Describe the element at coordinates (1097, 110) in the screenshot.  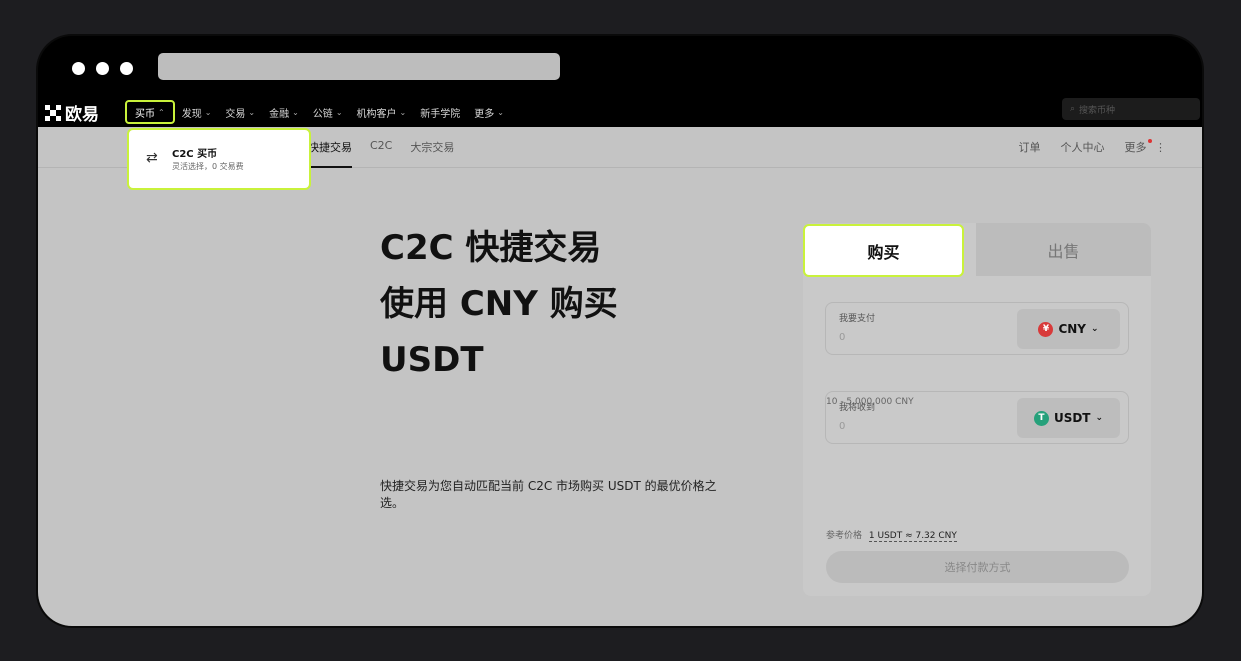
I see `search-placeholder: 搜索币种` at that location.